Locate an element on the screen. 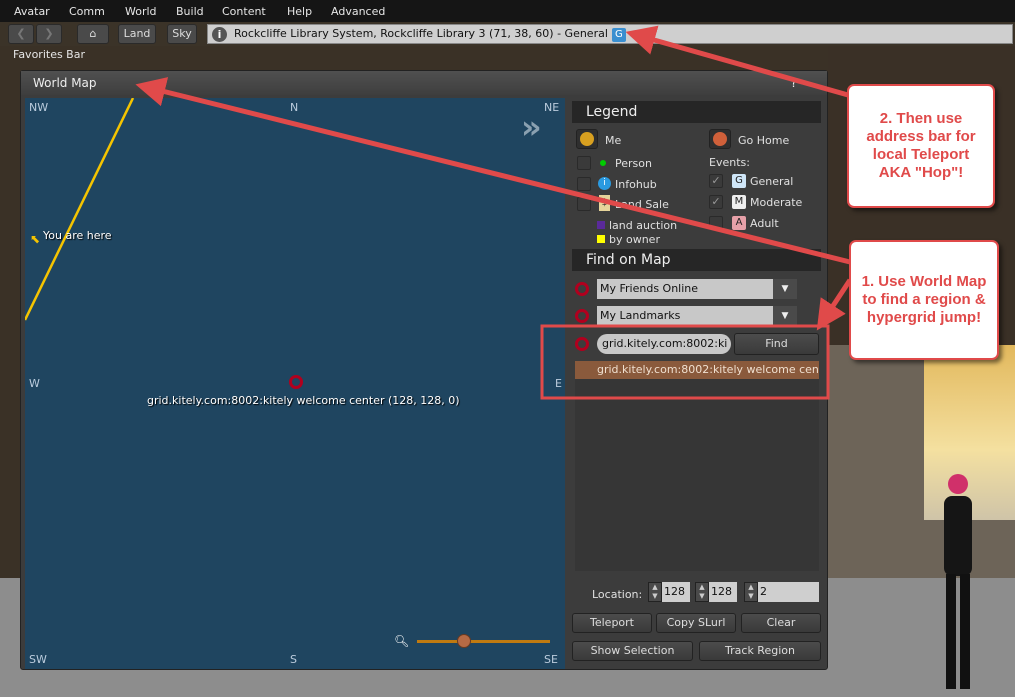 The width and height of the screenshot is (1015, 697). arrow-to-find-panel is located at coordinates (834, 304).